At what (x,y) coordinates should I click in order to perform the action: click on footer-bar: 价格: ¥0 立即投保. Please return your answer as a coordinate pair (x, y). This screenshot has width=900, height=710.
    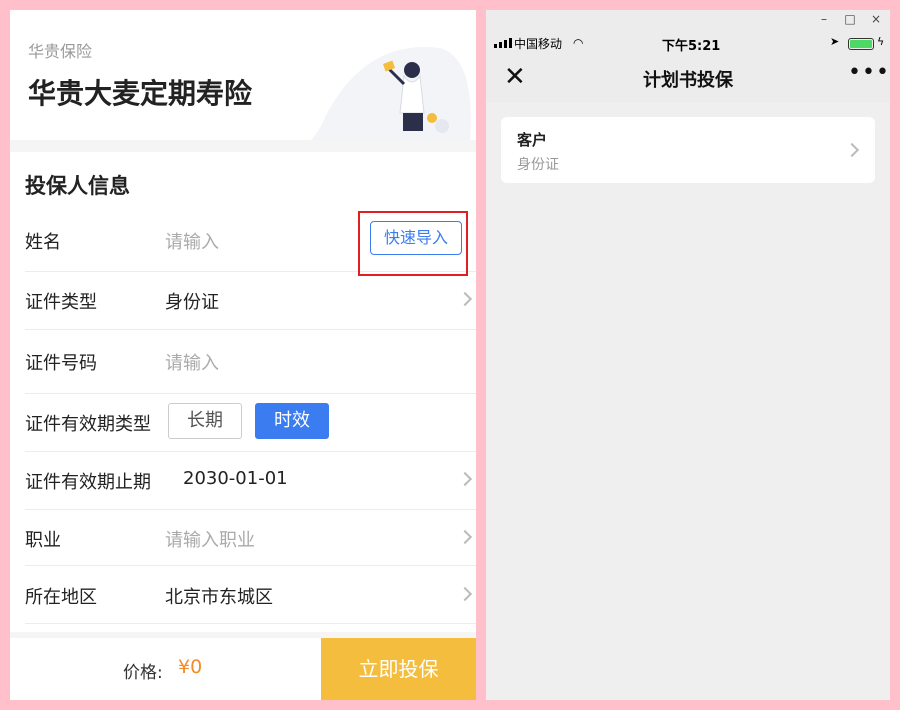
    Looking at the image, I should click on (243, 669).